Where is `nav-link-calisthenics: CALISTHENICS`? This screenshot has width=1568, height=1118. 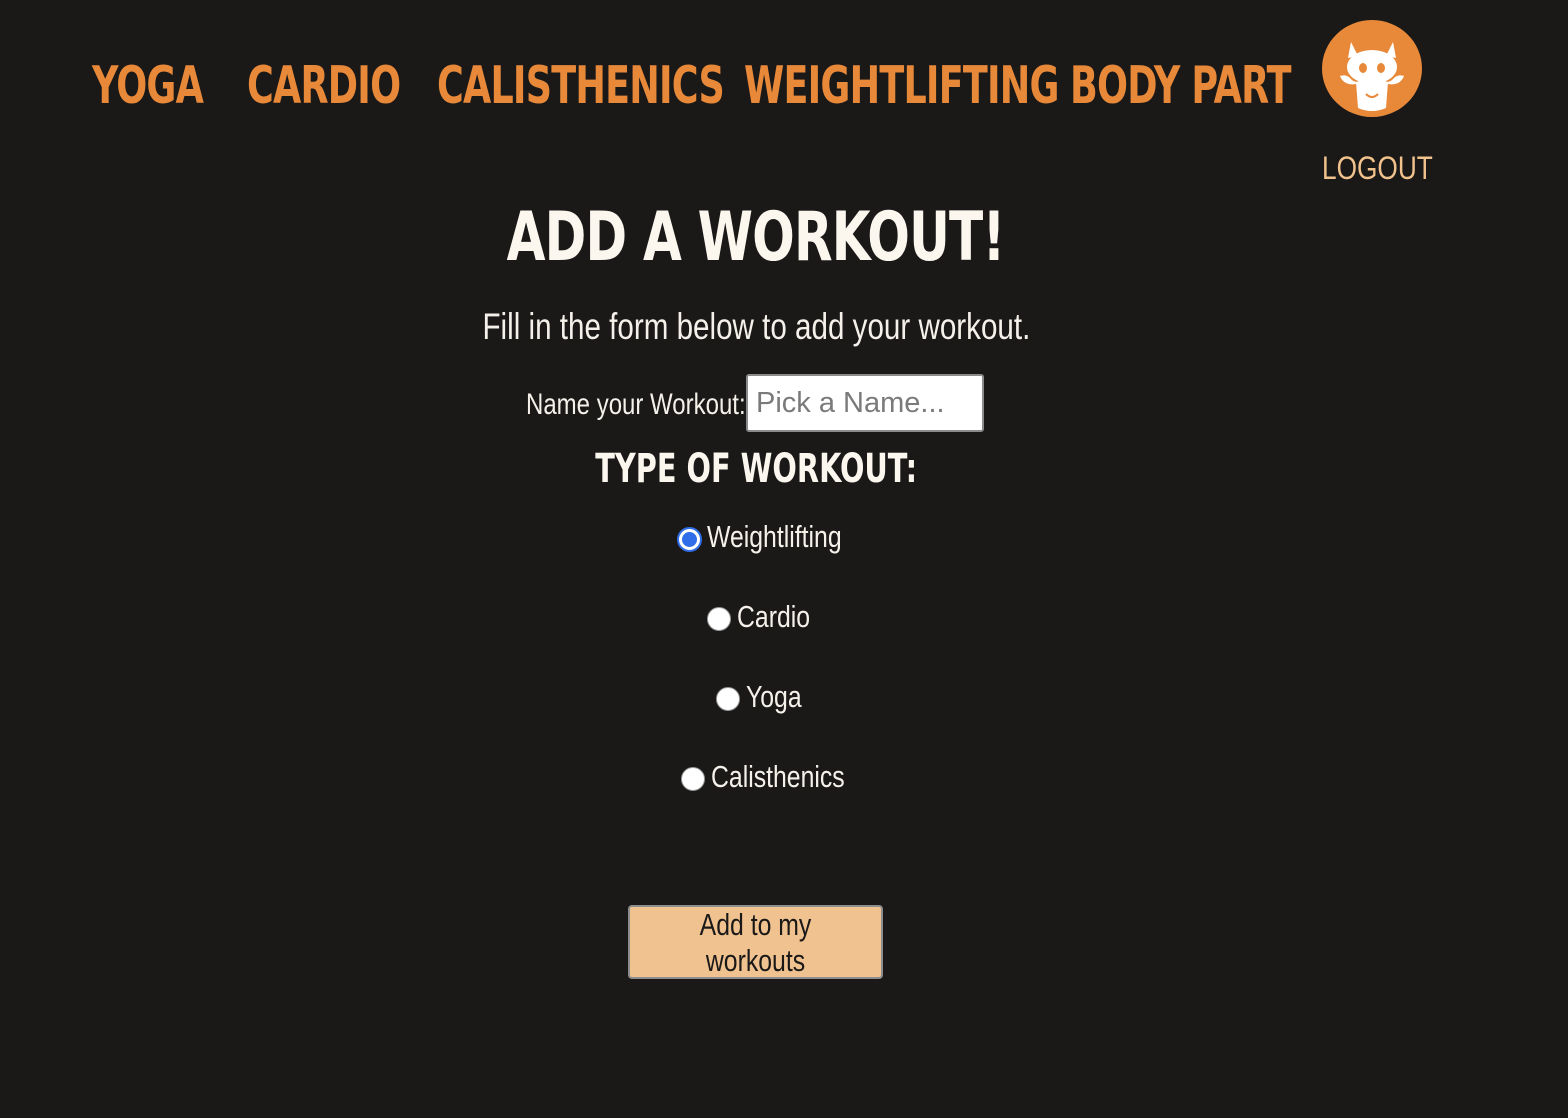
nav-link-calisthenics: CALISTHENICS is located at coordinates (581, 86).